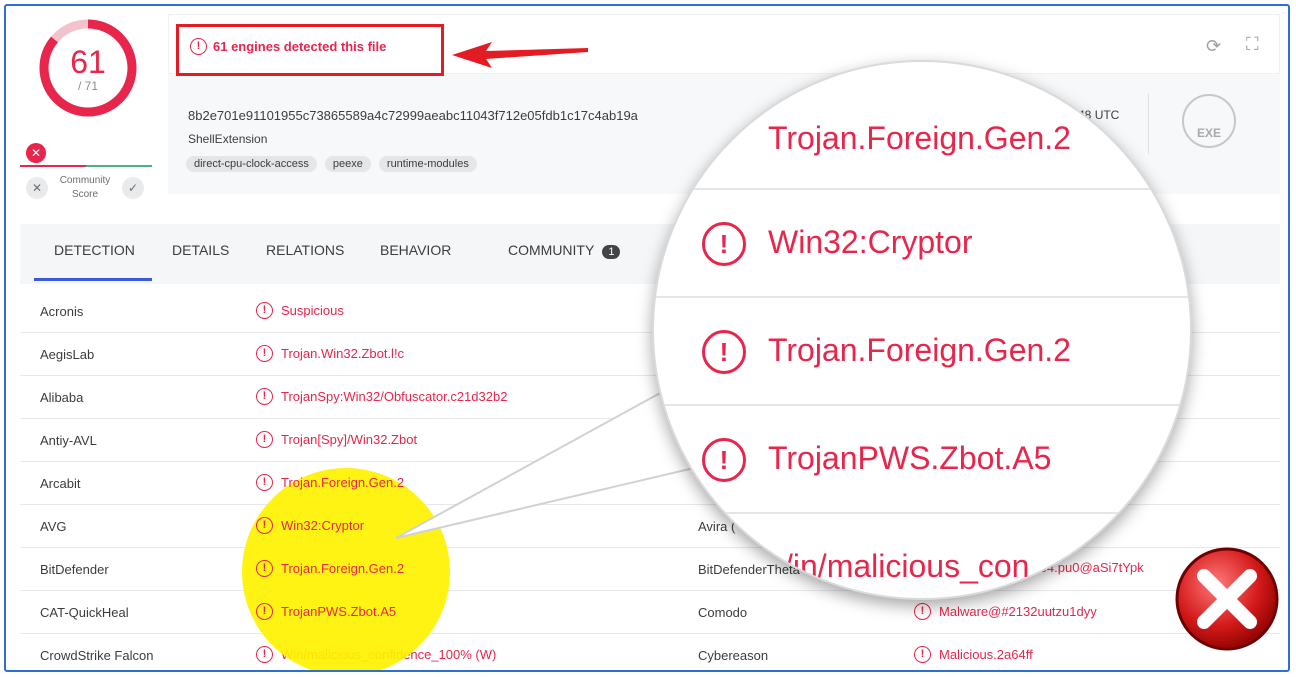 Image resolution: width=1296 pixels, height=677 pixels. I want to click on engine-name: AegisLab, so click(67, 354).